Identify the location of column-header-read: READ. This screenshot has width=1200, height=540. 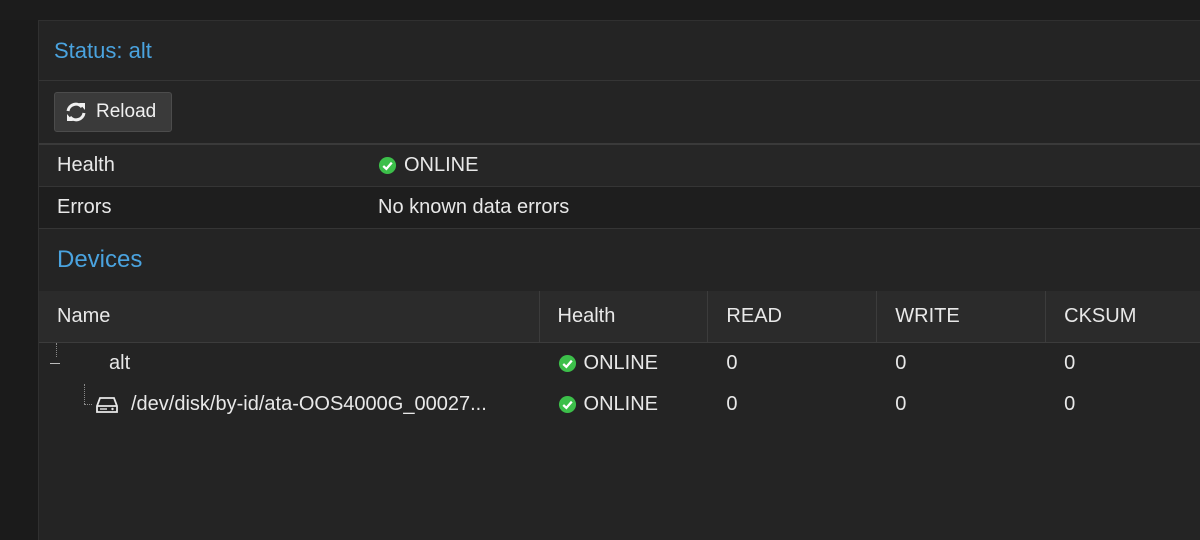
(793, 316).